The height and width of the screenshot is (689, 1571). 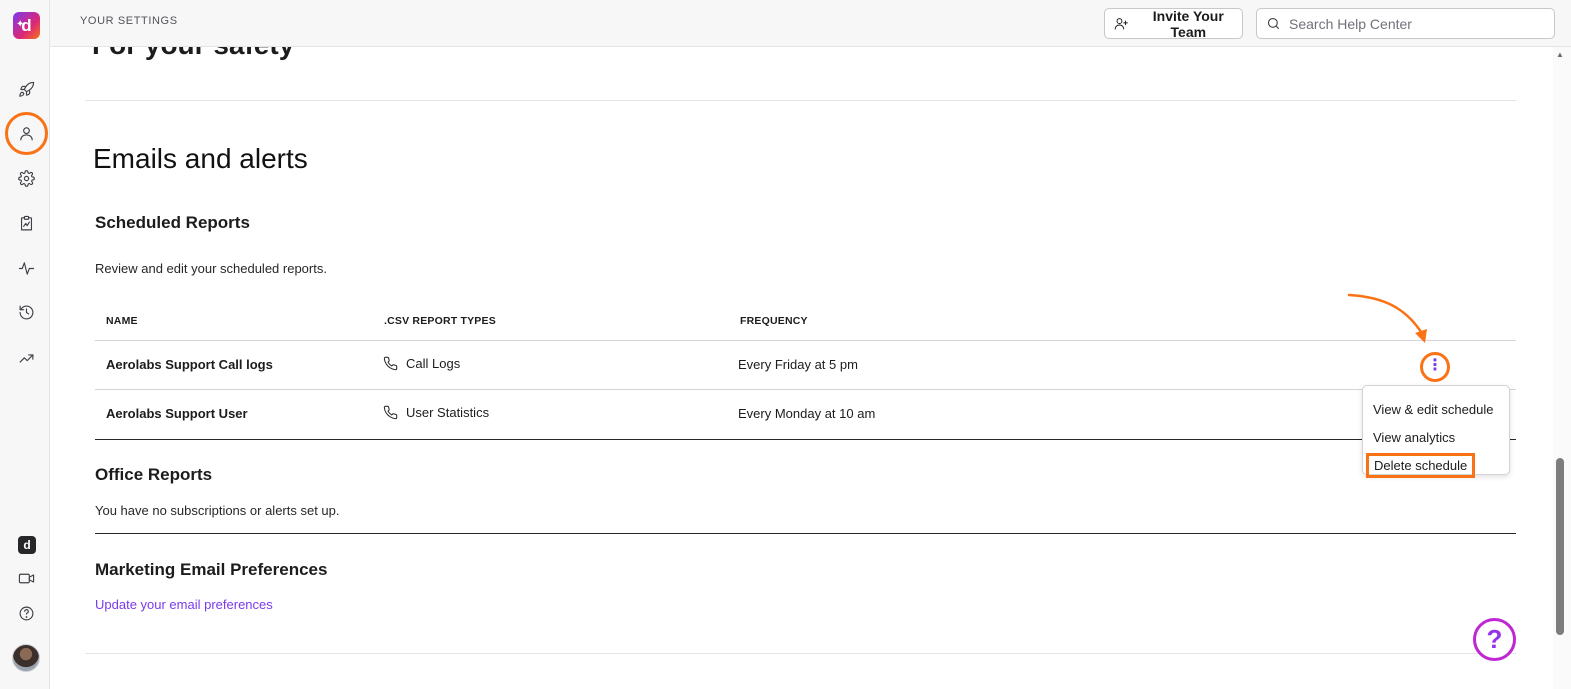 I want to click on page-title: YOUR SETTINGS, so click(x=129, y=21).